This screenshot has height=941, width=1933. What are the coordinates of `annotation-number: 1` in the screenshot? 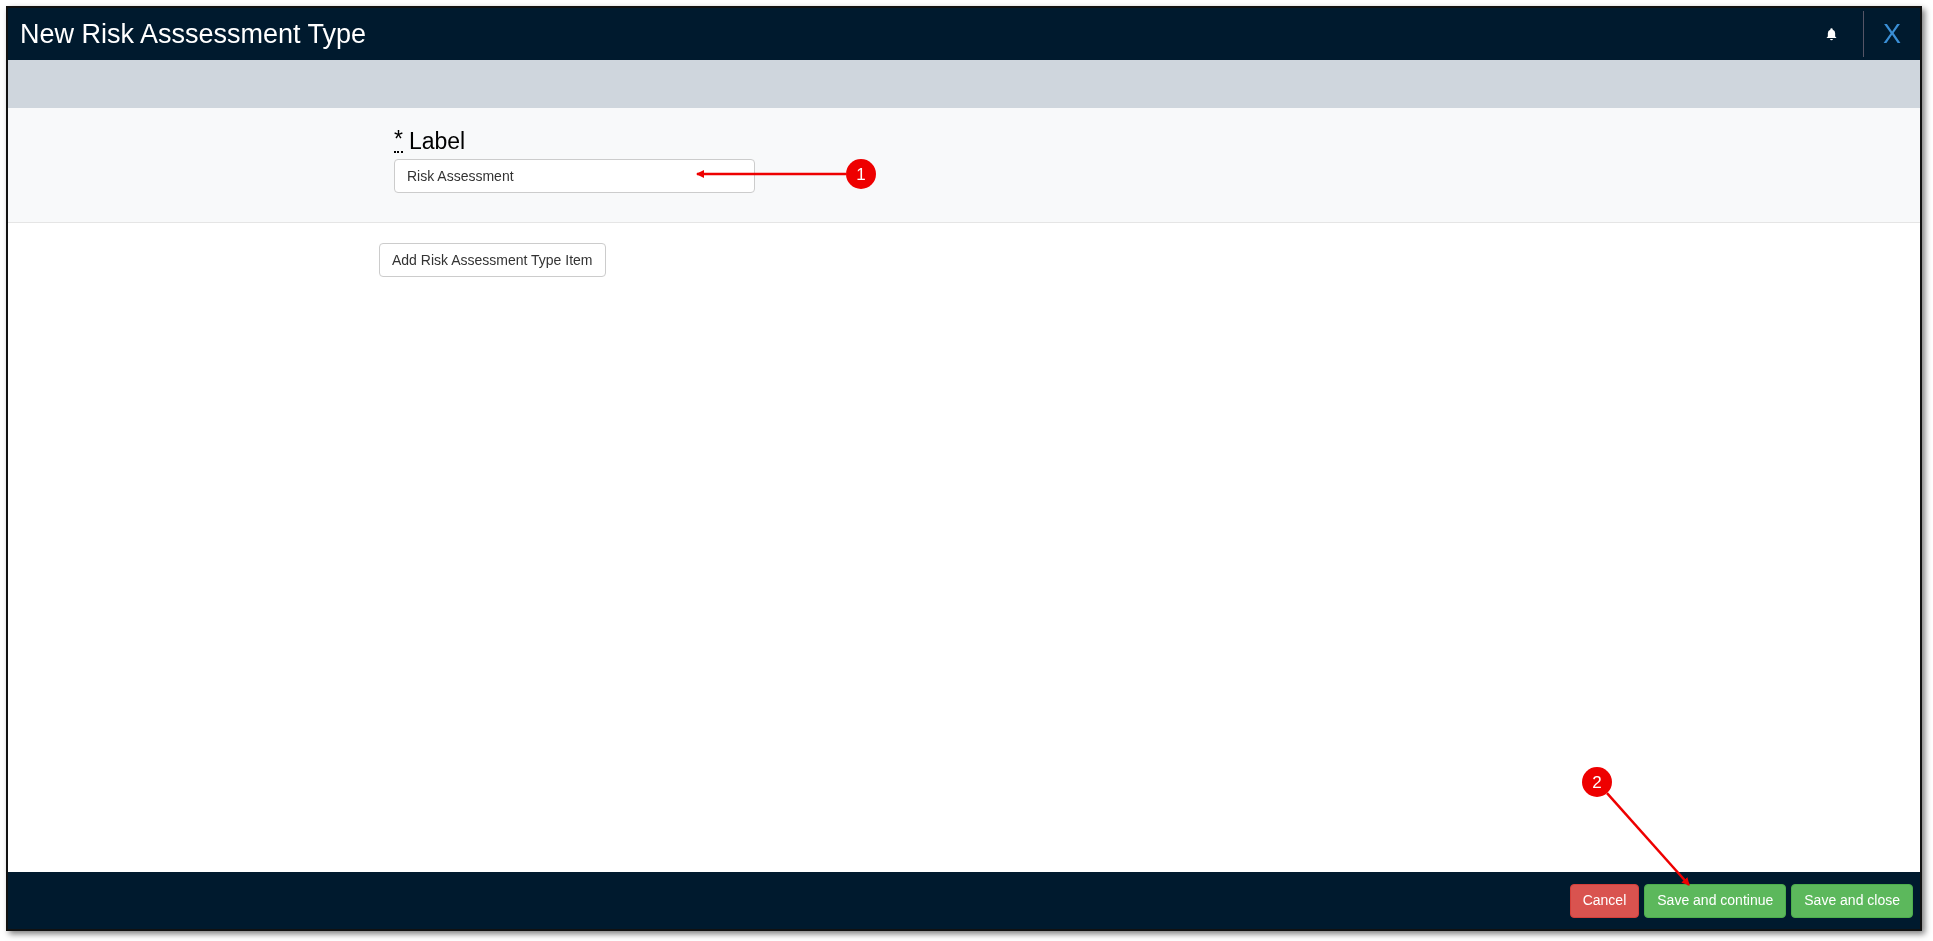 It's located at (861, 174).